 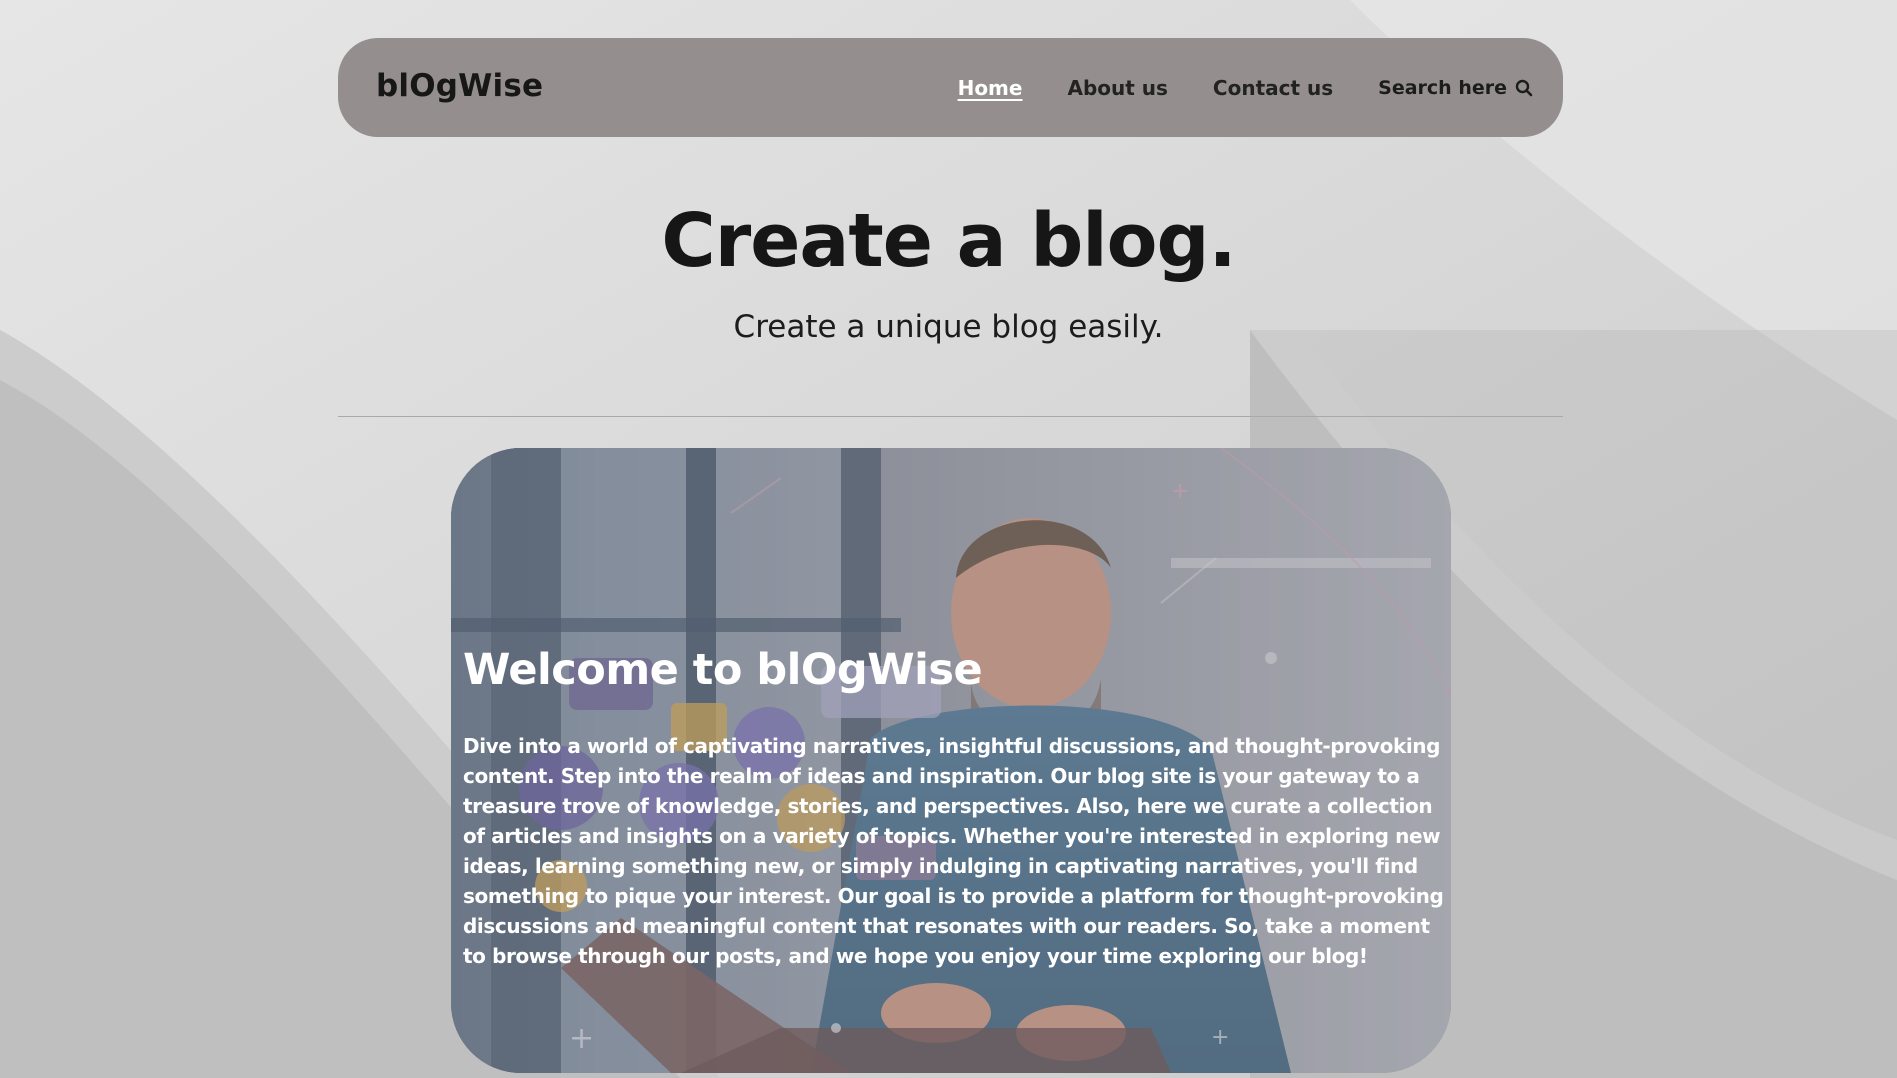 What do you see at coordinates (1442, 87) in the screenshot?
I see `search-label: Search here` at bounding box center [1442, 87].